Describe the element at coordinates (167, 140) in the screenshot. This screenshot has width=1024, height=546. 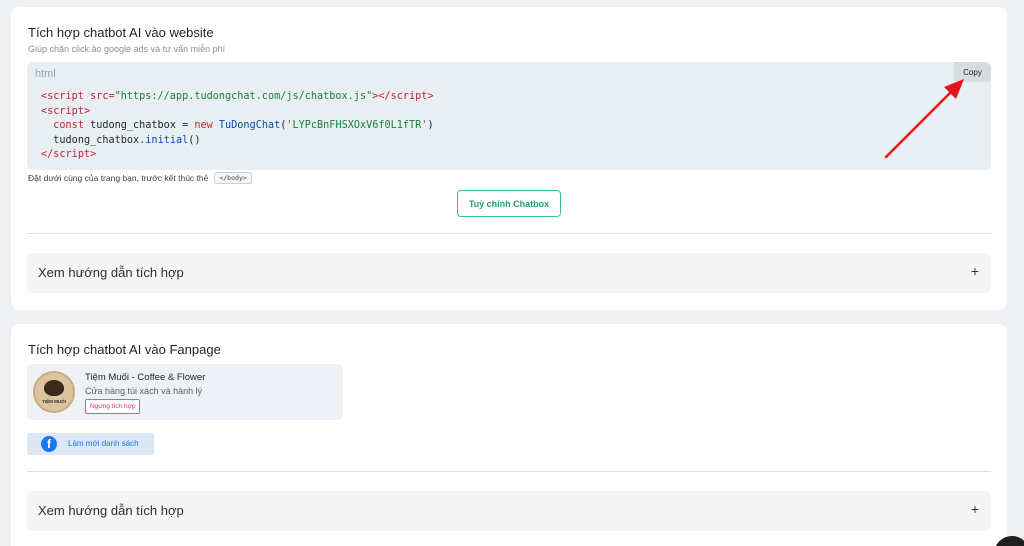
I see `code-token: initial` at that location.